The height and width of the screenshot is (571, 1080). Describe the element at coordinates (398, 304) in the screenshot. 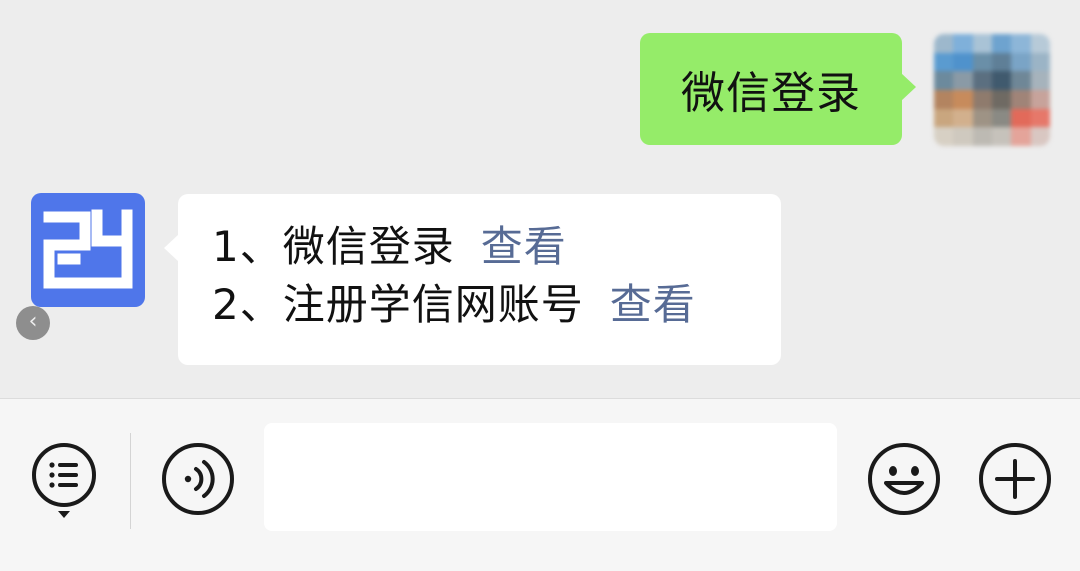

I see `menu-option-2-text: 2、注册学信网账号` at that location.